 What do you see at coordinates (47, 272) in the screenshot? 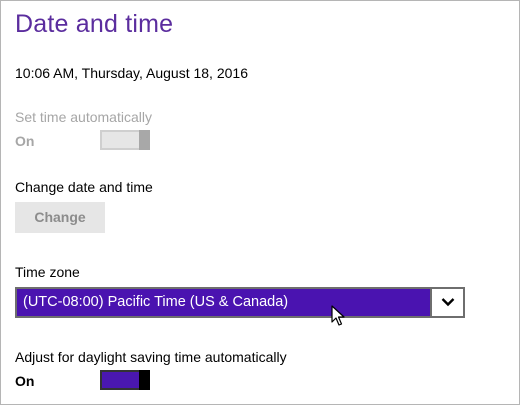
I see `time-zone-label: Time zone` at bounding box center [47, 272].